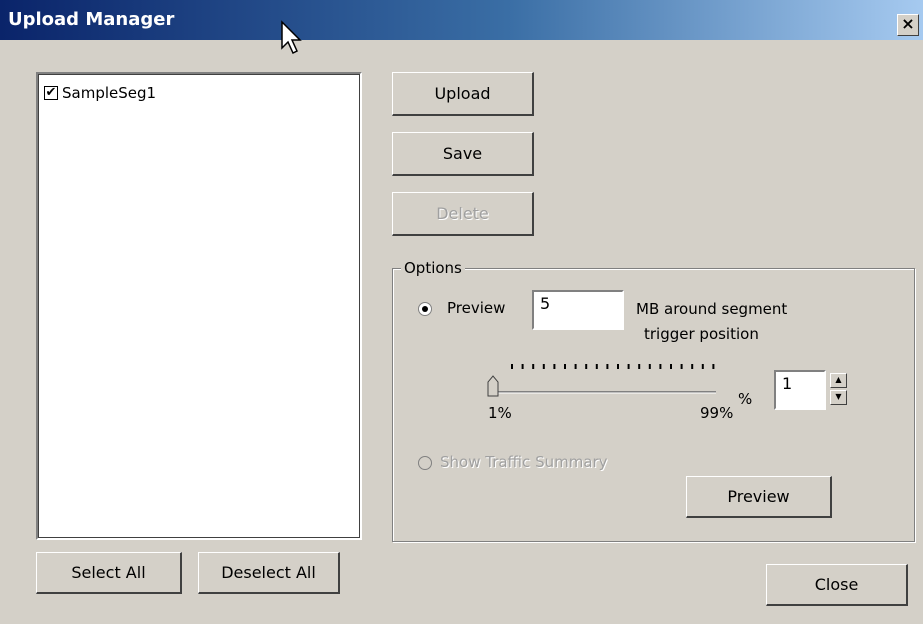  I want to click on close-icon: ×, so click(908, 25).